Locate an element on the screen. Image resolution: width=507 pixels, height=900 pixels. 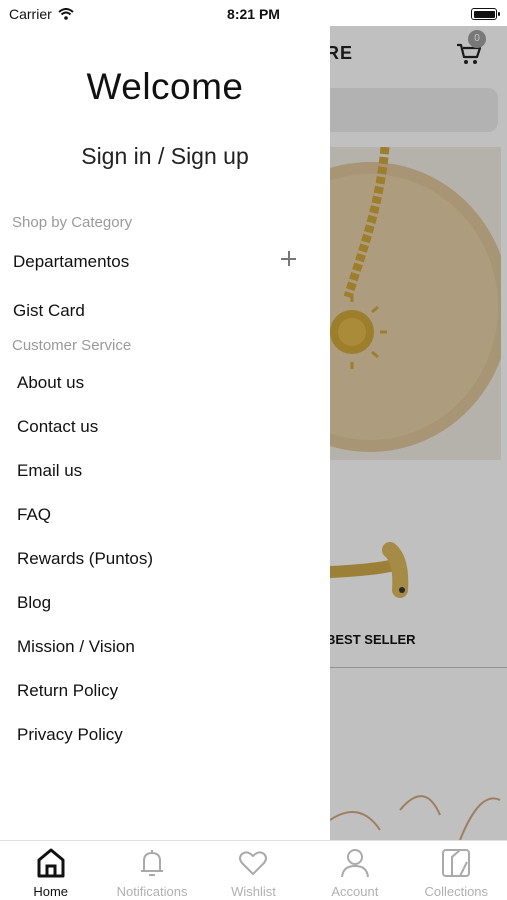
status-bar: Carrier 8:21 PM is located at coordinates (253, 14).